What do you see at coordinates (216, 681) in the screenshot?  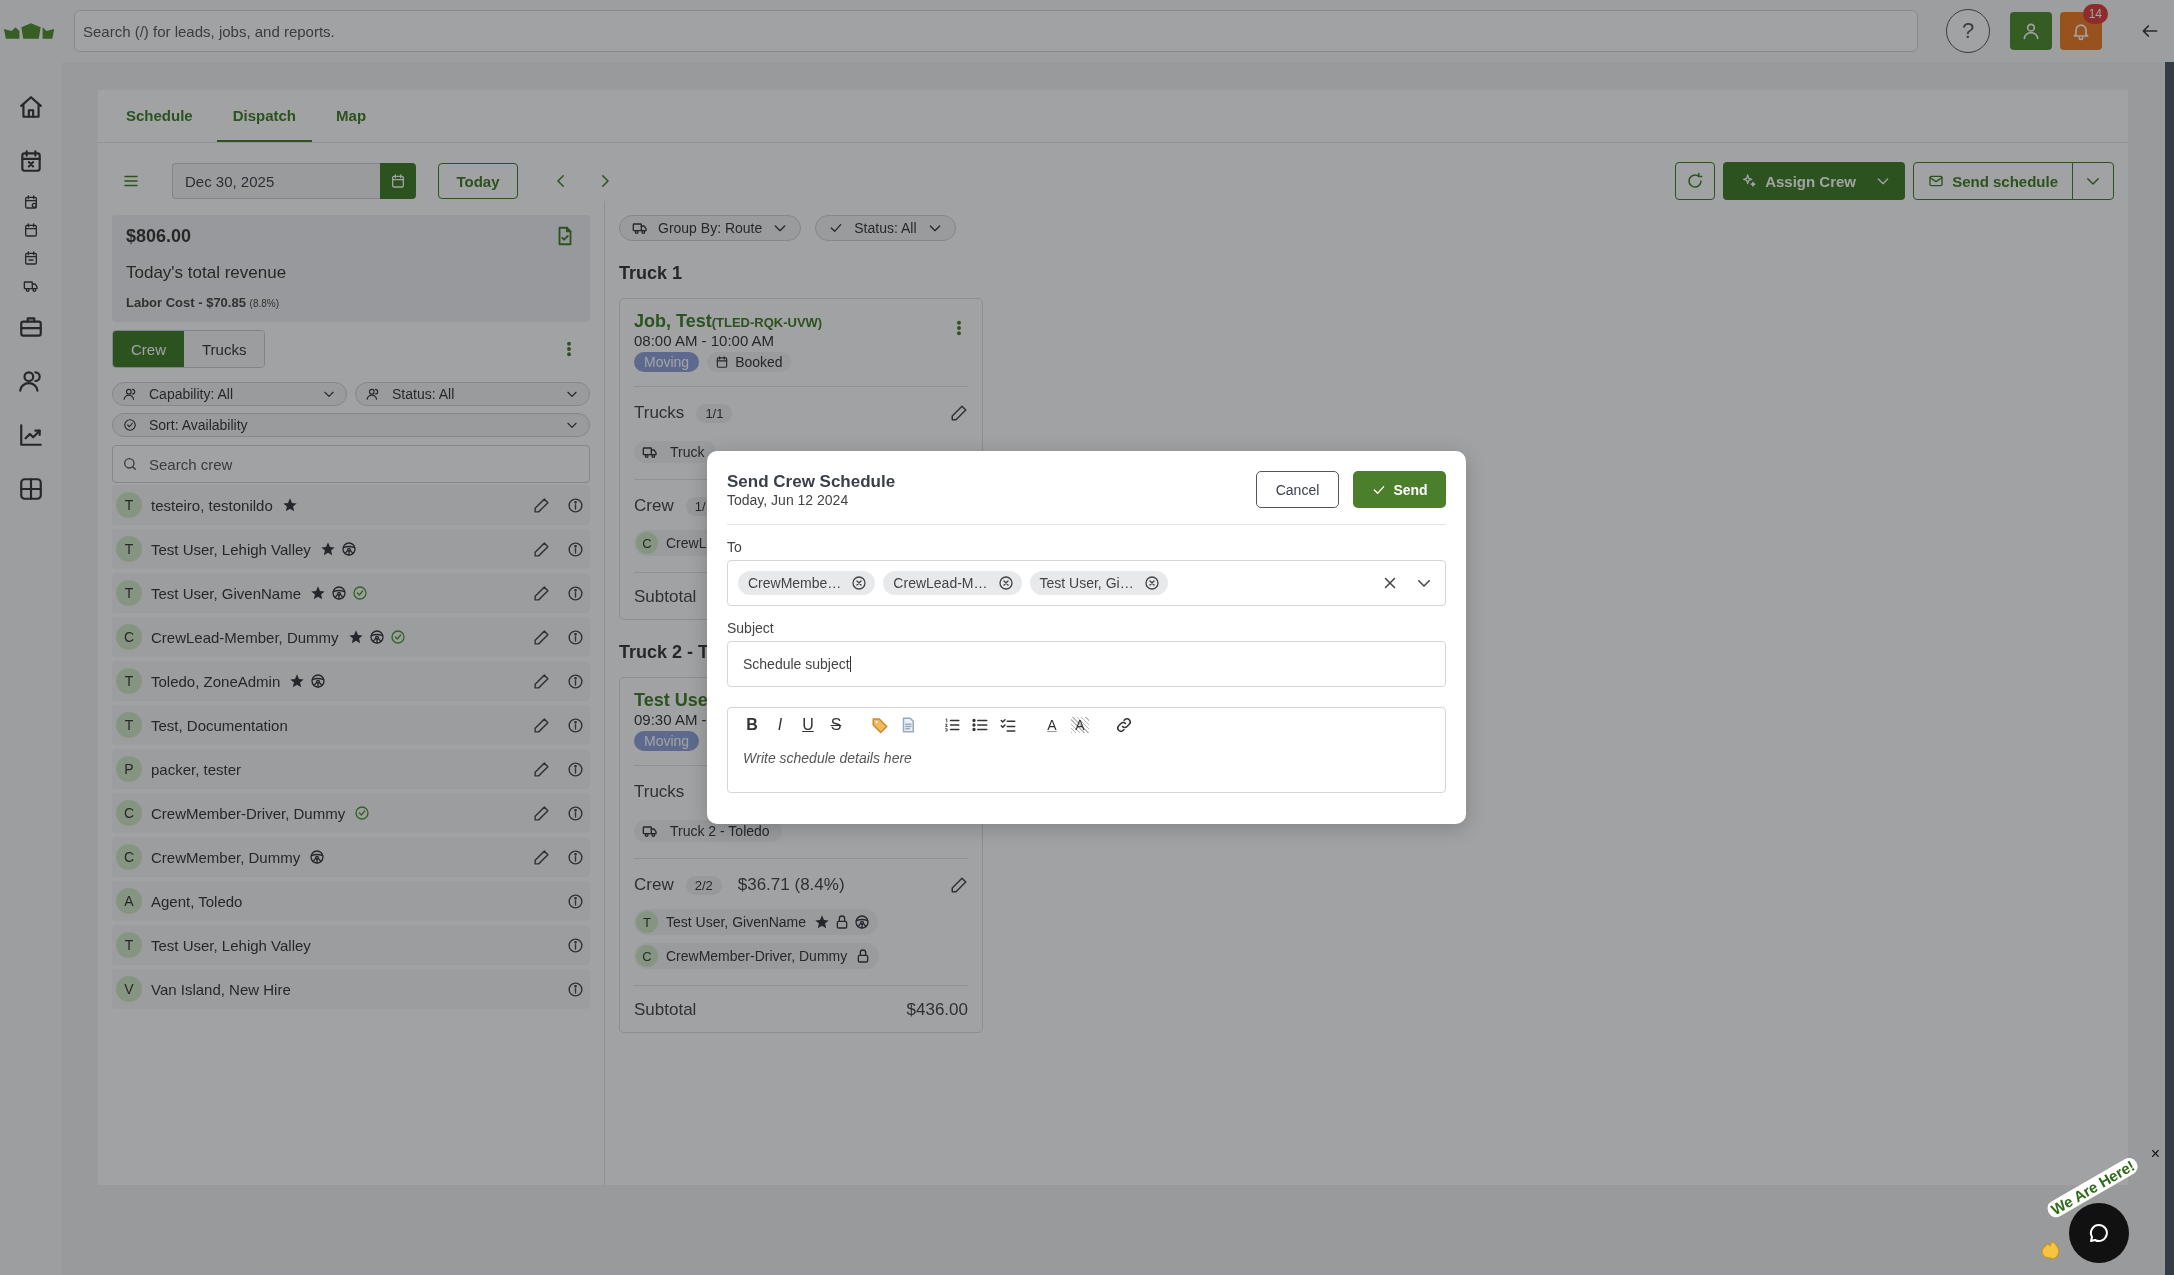 I see `crew-name: Toledo, ZoneAdmin` at bounding box center [216, 681].